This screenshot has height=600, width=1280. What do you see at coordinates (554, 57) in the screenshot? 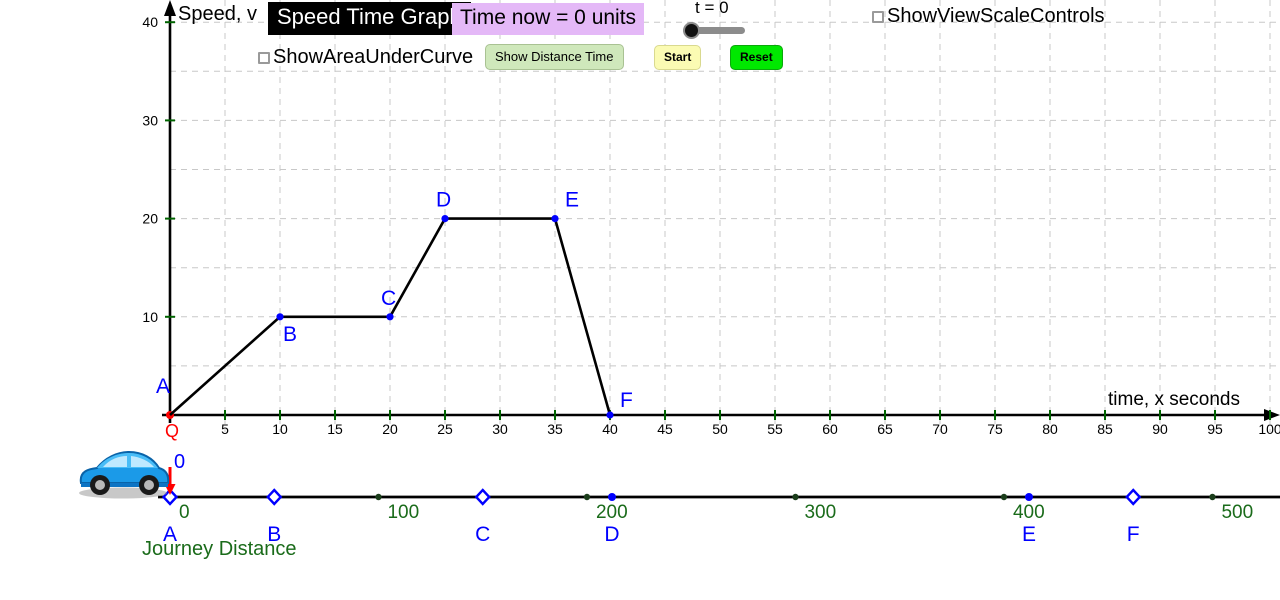
I see `show-distance-time-button: Show Distance Time` at bounding box center [554, 57].